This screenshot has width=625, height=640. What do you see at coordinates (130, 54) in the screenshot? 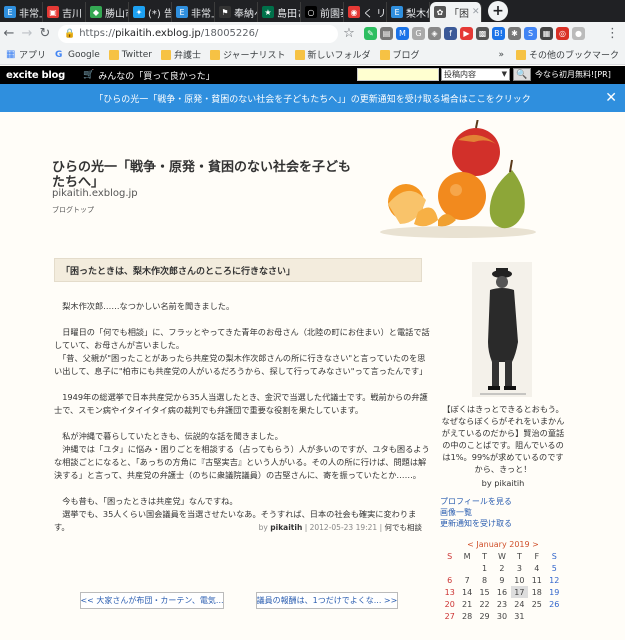
I see `bookmark-2: Twitter` at bounding box center [130, 54].